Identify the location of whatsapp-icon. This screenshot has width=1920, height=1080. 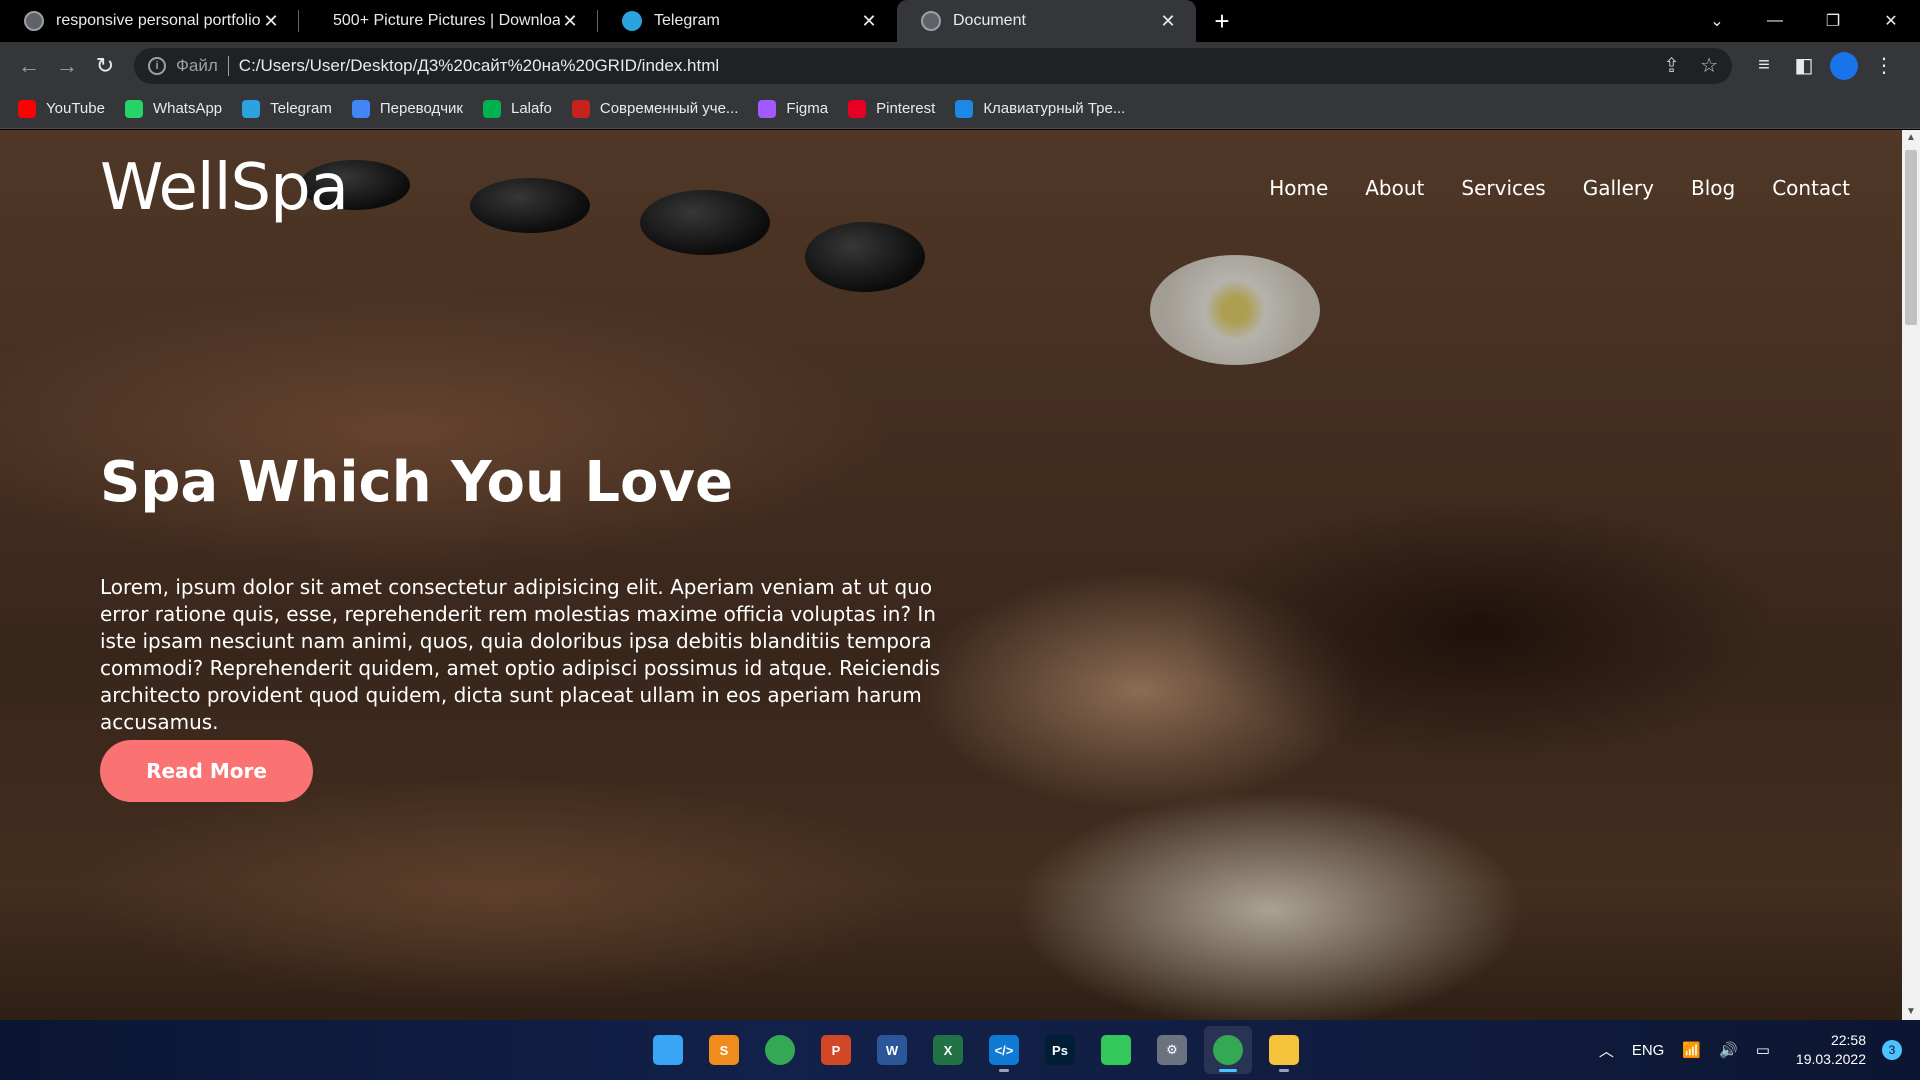
(133, 108).